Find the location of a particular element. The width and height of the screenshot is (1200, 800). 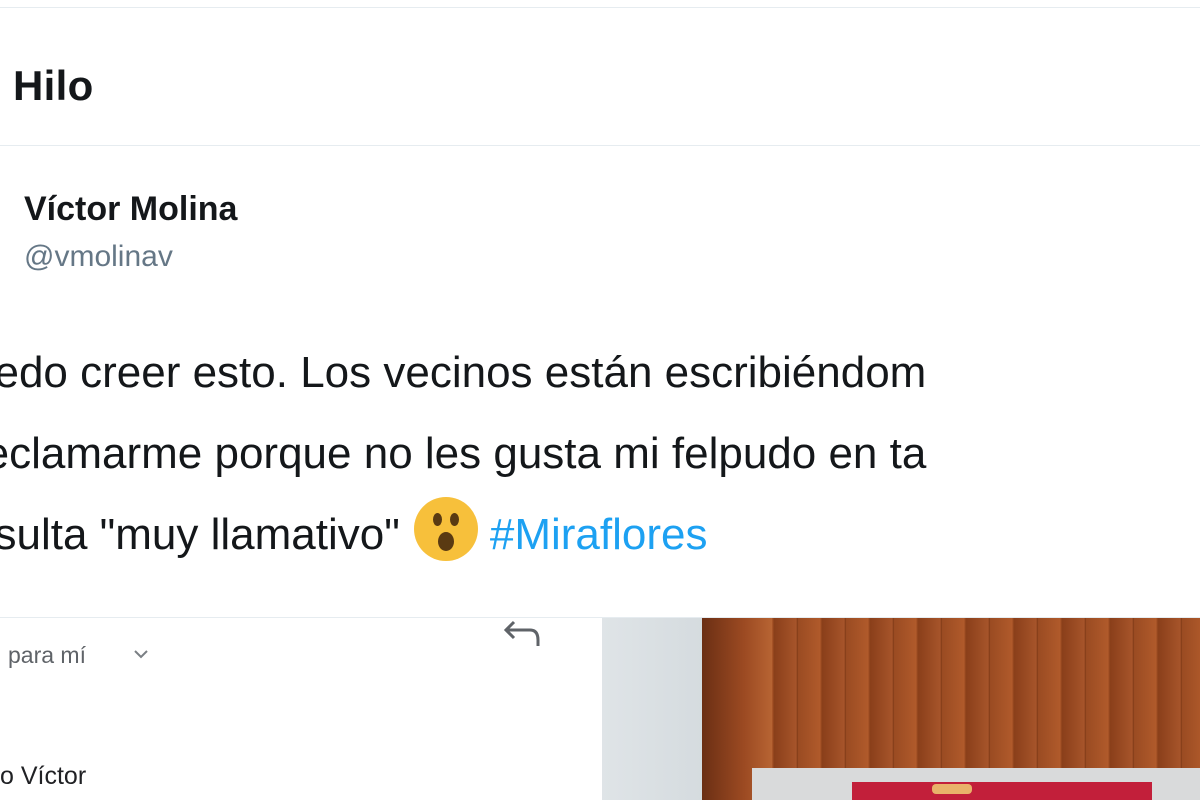

page-title: Hilo is located at coordinates (53, 85).